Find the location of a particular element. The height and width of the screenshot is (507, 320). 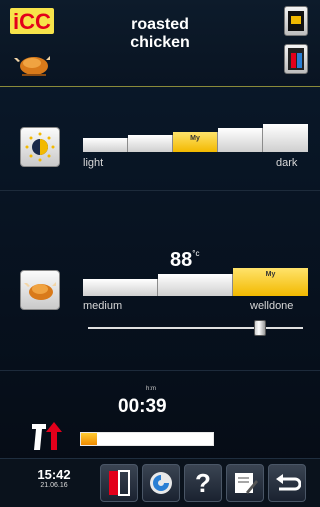

clock: 15:42 21.06.16 is located at coordinates (54, 478).